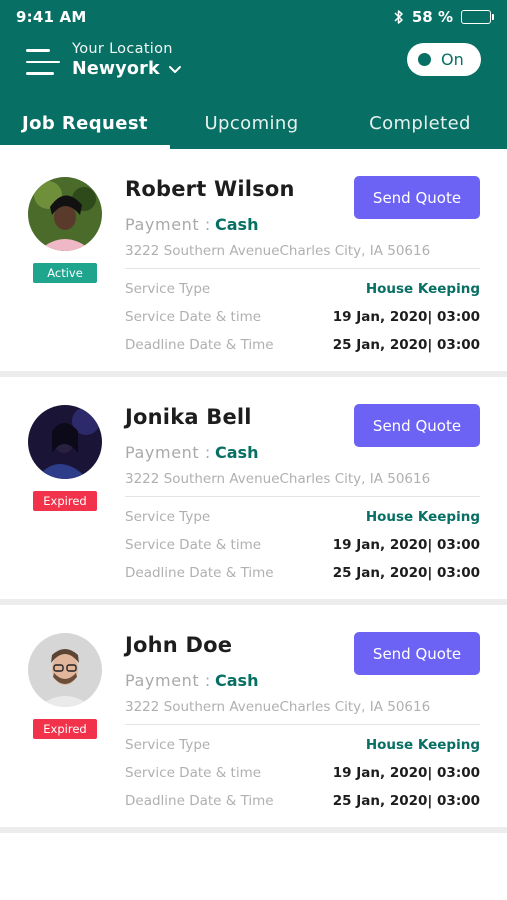 This screenshot has width=507, height=900. What do you see at coordinates (65, 273) in the screenshot?
I see `status-badge: Active` at bounding box center [65, 273].